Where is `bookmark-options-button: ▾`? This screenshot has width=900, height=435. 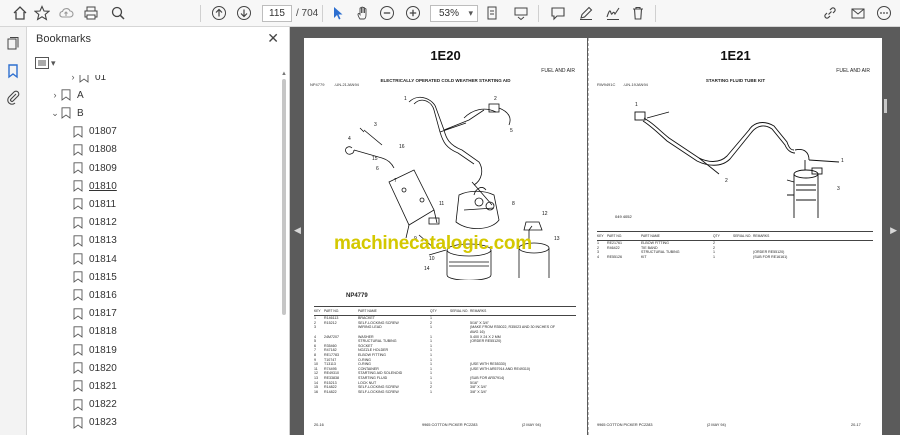
bookmark-options-button: ▾ is located at coordinates (50, 63).